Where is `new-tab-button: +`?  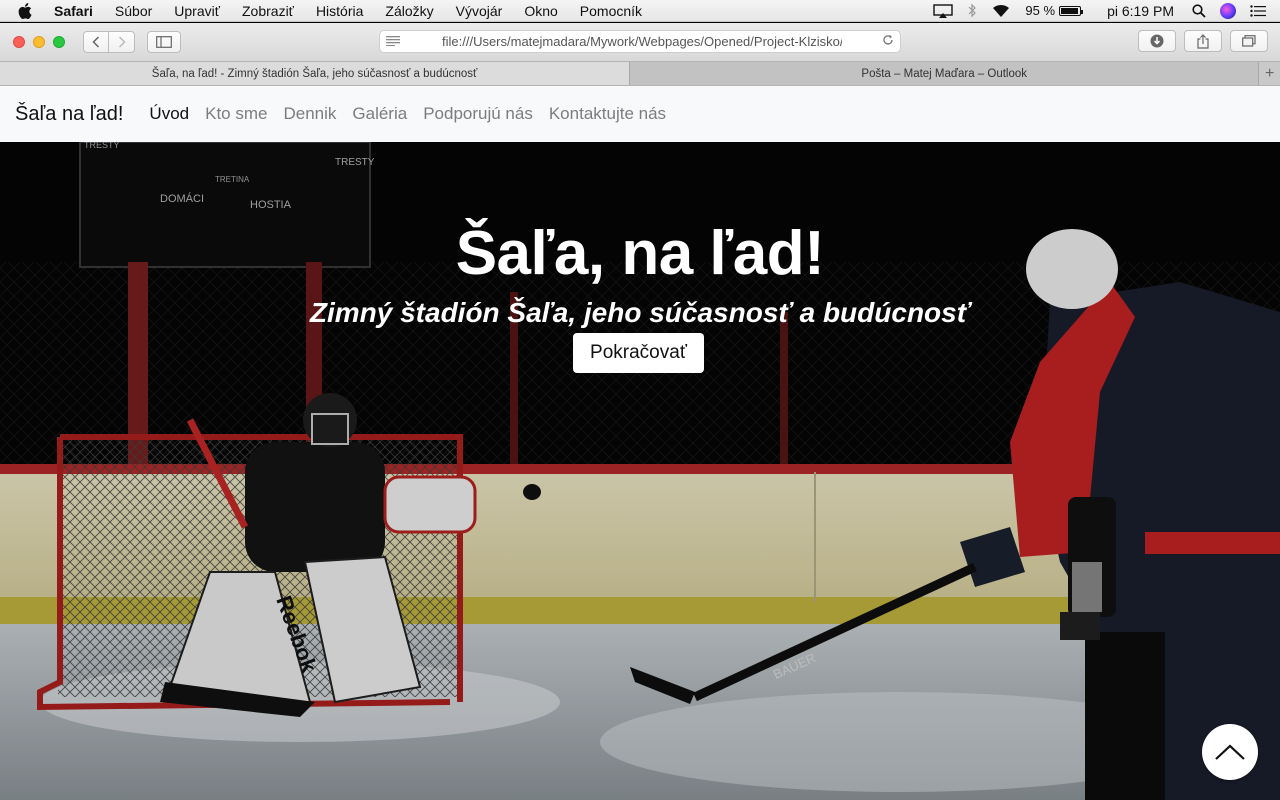
new-tab-button: + is located at coordinates (1269, 73).